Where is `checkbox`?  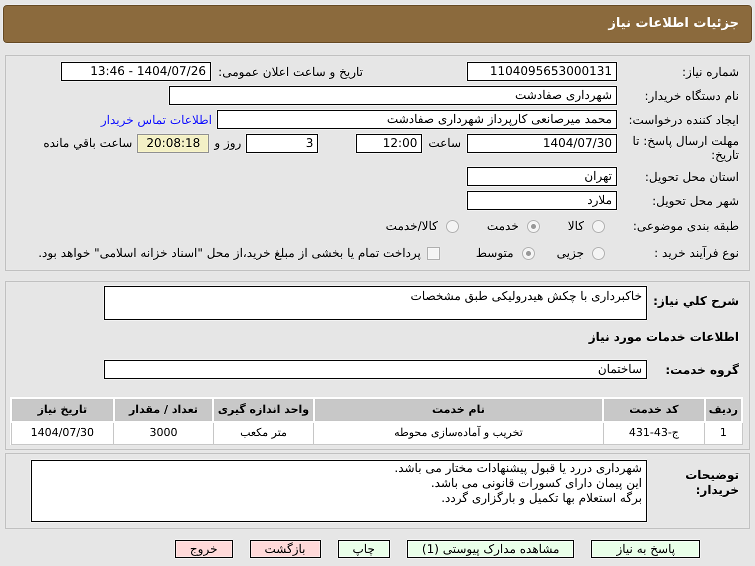
checkbox is located at coordinates (433, 253).